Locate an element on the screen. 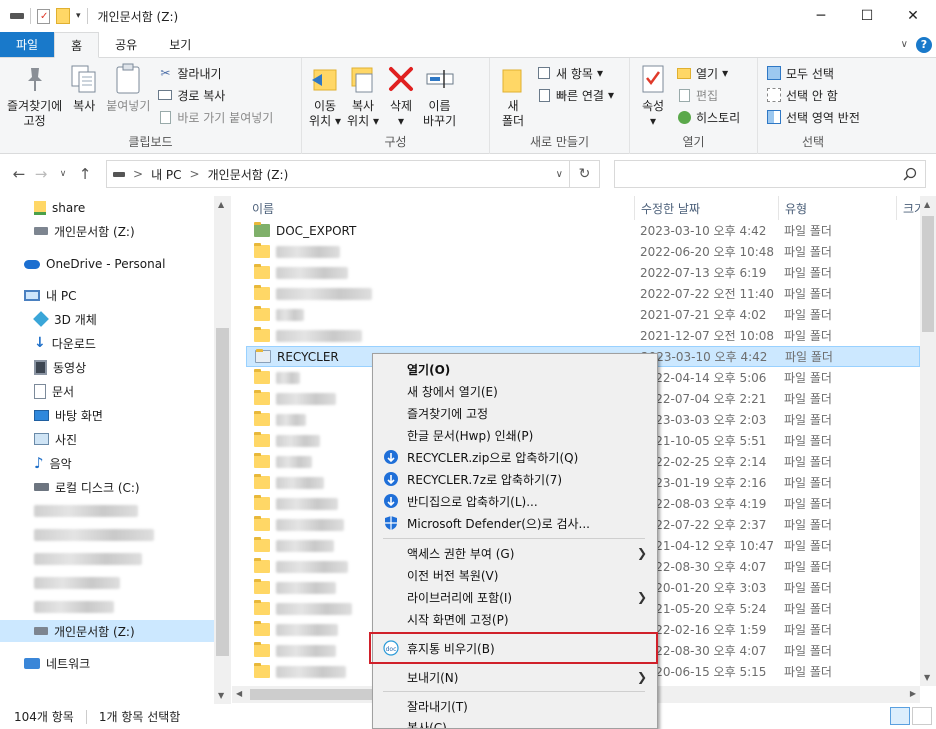 The image size is (936, 729). menu-pin-start: 시작 화면에 고정(P) is located at coordinates (515, 619).